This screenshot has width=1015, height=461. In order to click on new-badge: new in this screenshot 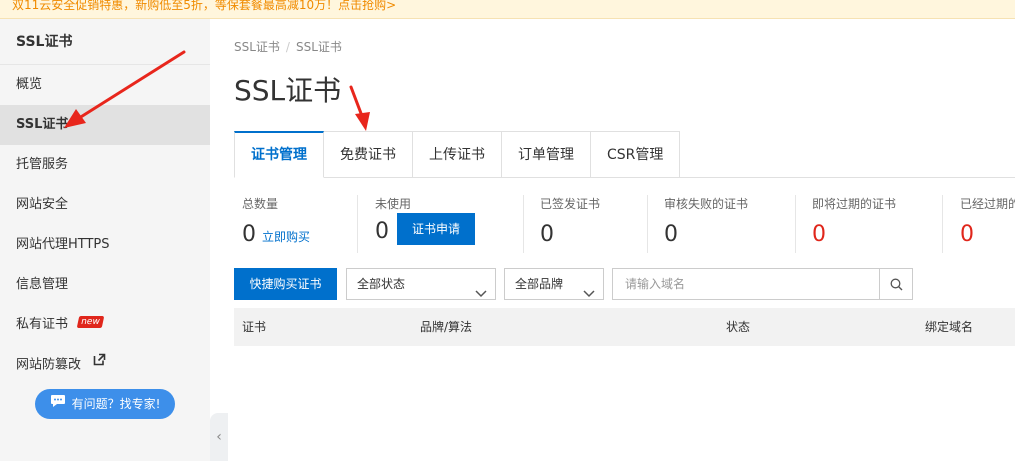, I will do `click(90, 321)`.